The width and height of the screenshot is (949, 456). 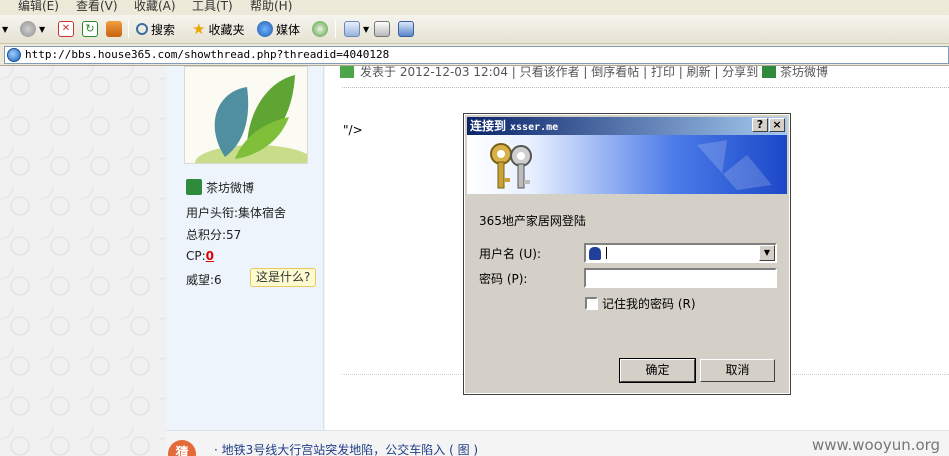 What do you see at coordinates (645, 87) in the screenshot?
I see `post-divider` at bounding box center [645, 87].